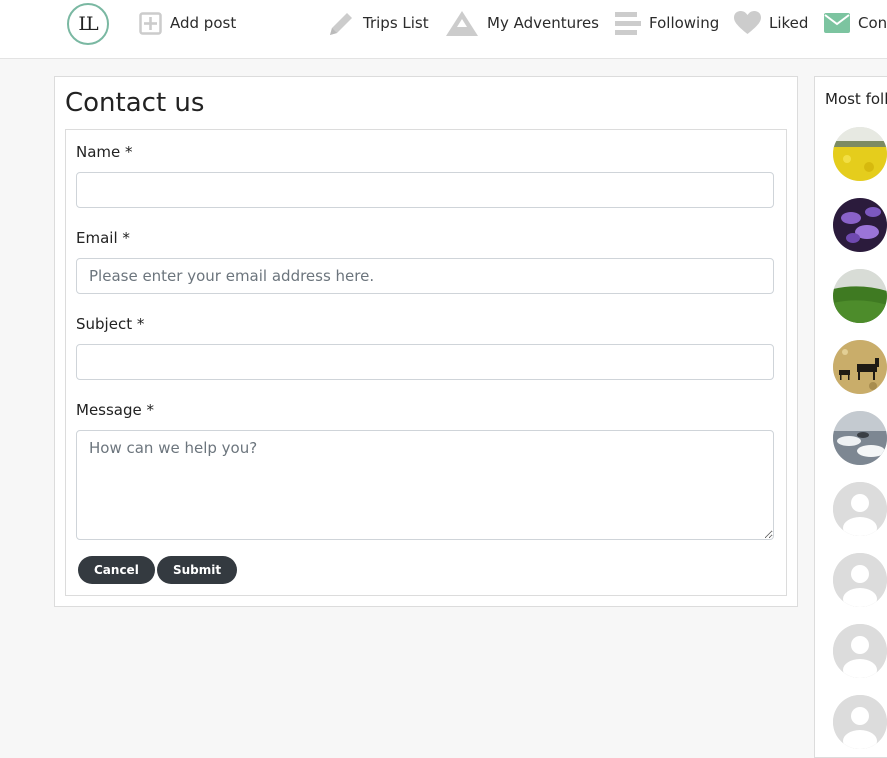  I want to click on nav-liked: Liked, so click(771, 23).